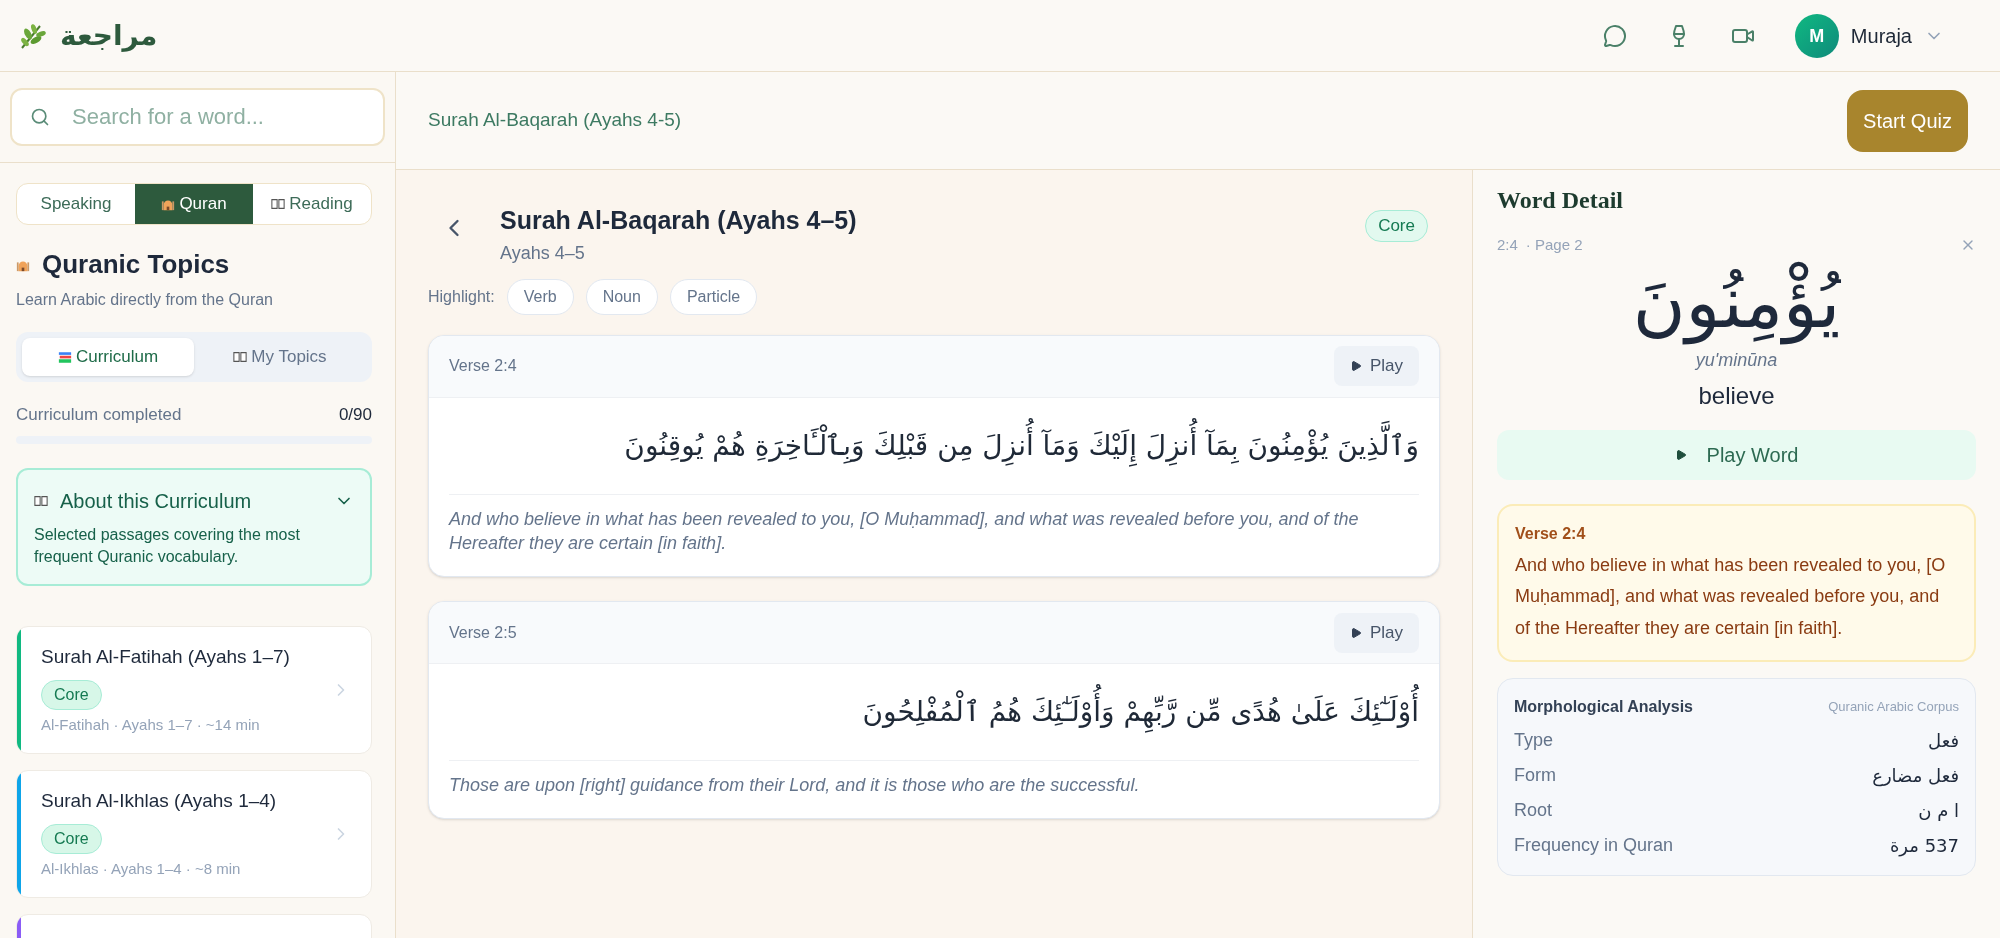 This screenshot has width=2000, height=938. Describe the element at coordinates (934, 446) in the screenshot. I see `arabic-verse: وَٱلَّذِينَ يُؤْمِنُونَ بِمَآ أُنزِلَ إِلَيْكَ وَمَآ أُنزِلَ مِن قَبْلِكَ وَبِٱلْـَٔاخِرَةِ هُمْ يُوقِنُونَ` at that location.